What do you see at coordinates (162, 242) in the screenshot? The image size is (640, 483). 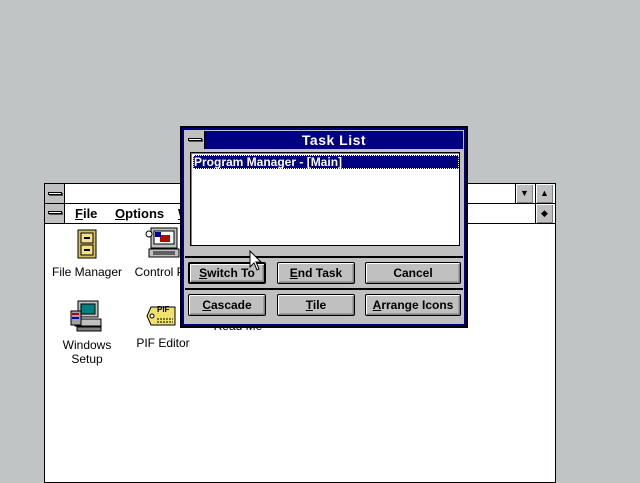 I see `control-panel-icon` at bounding box center [162, 242].